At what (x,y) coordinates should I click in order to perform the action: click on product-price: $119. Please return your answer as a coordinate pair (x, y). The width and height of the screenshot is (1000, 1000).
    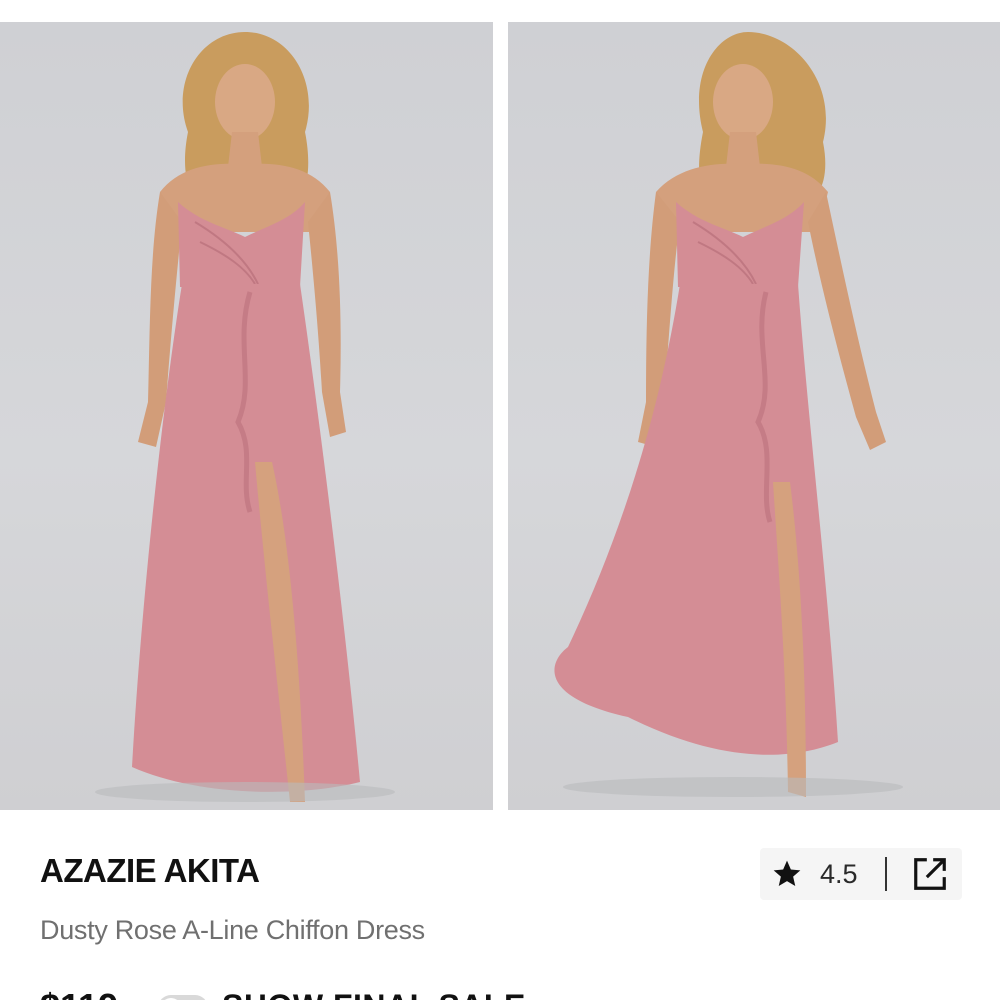
    Looking at the image, I should click on (79, 993).